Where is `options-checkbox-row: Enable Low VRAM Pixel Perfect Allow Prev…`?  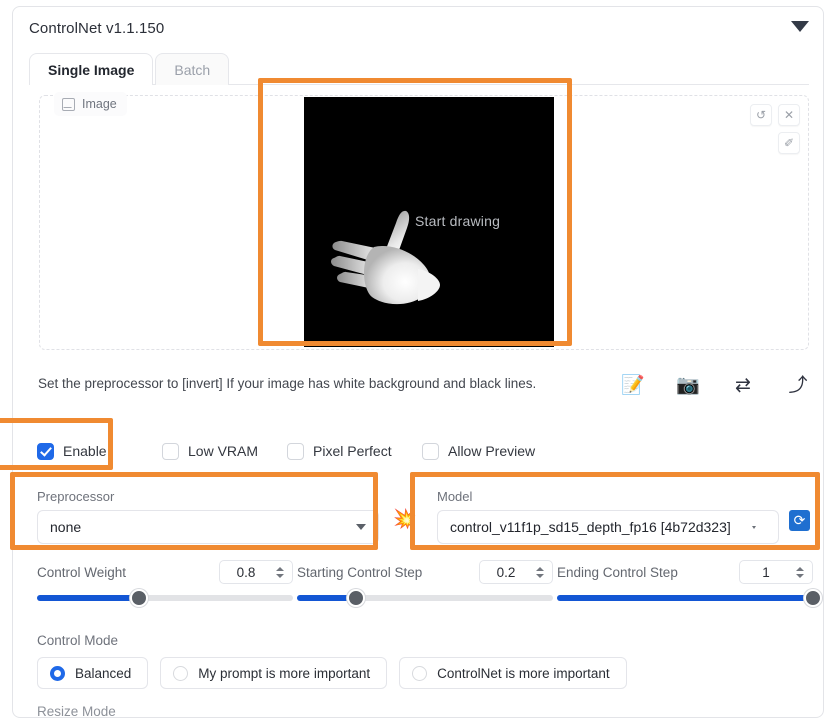 options-checkbox-row: Enable Low VRAM Pixel Perfect Allow Prev… is located at coordinates (297, 451).